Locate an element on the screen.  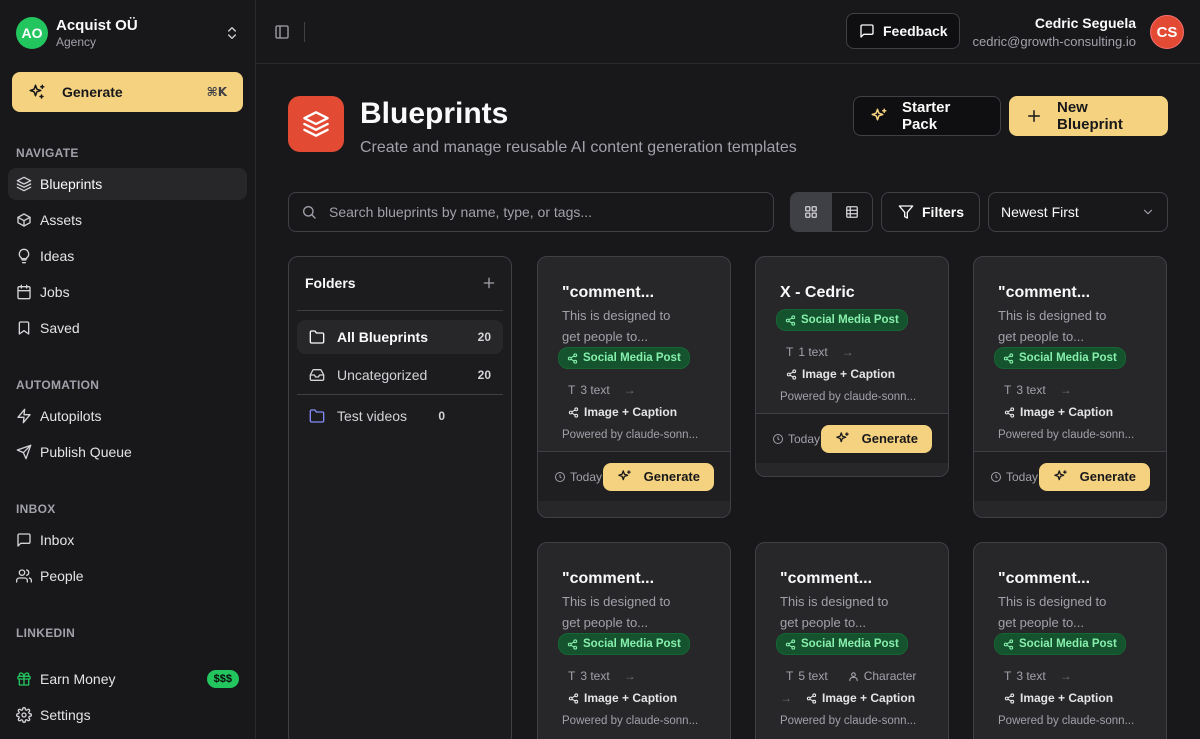
grid-view-button is located at coordinates (811, 212).